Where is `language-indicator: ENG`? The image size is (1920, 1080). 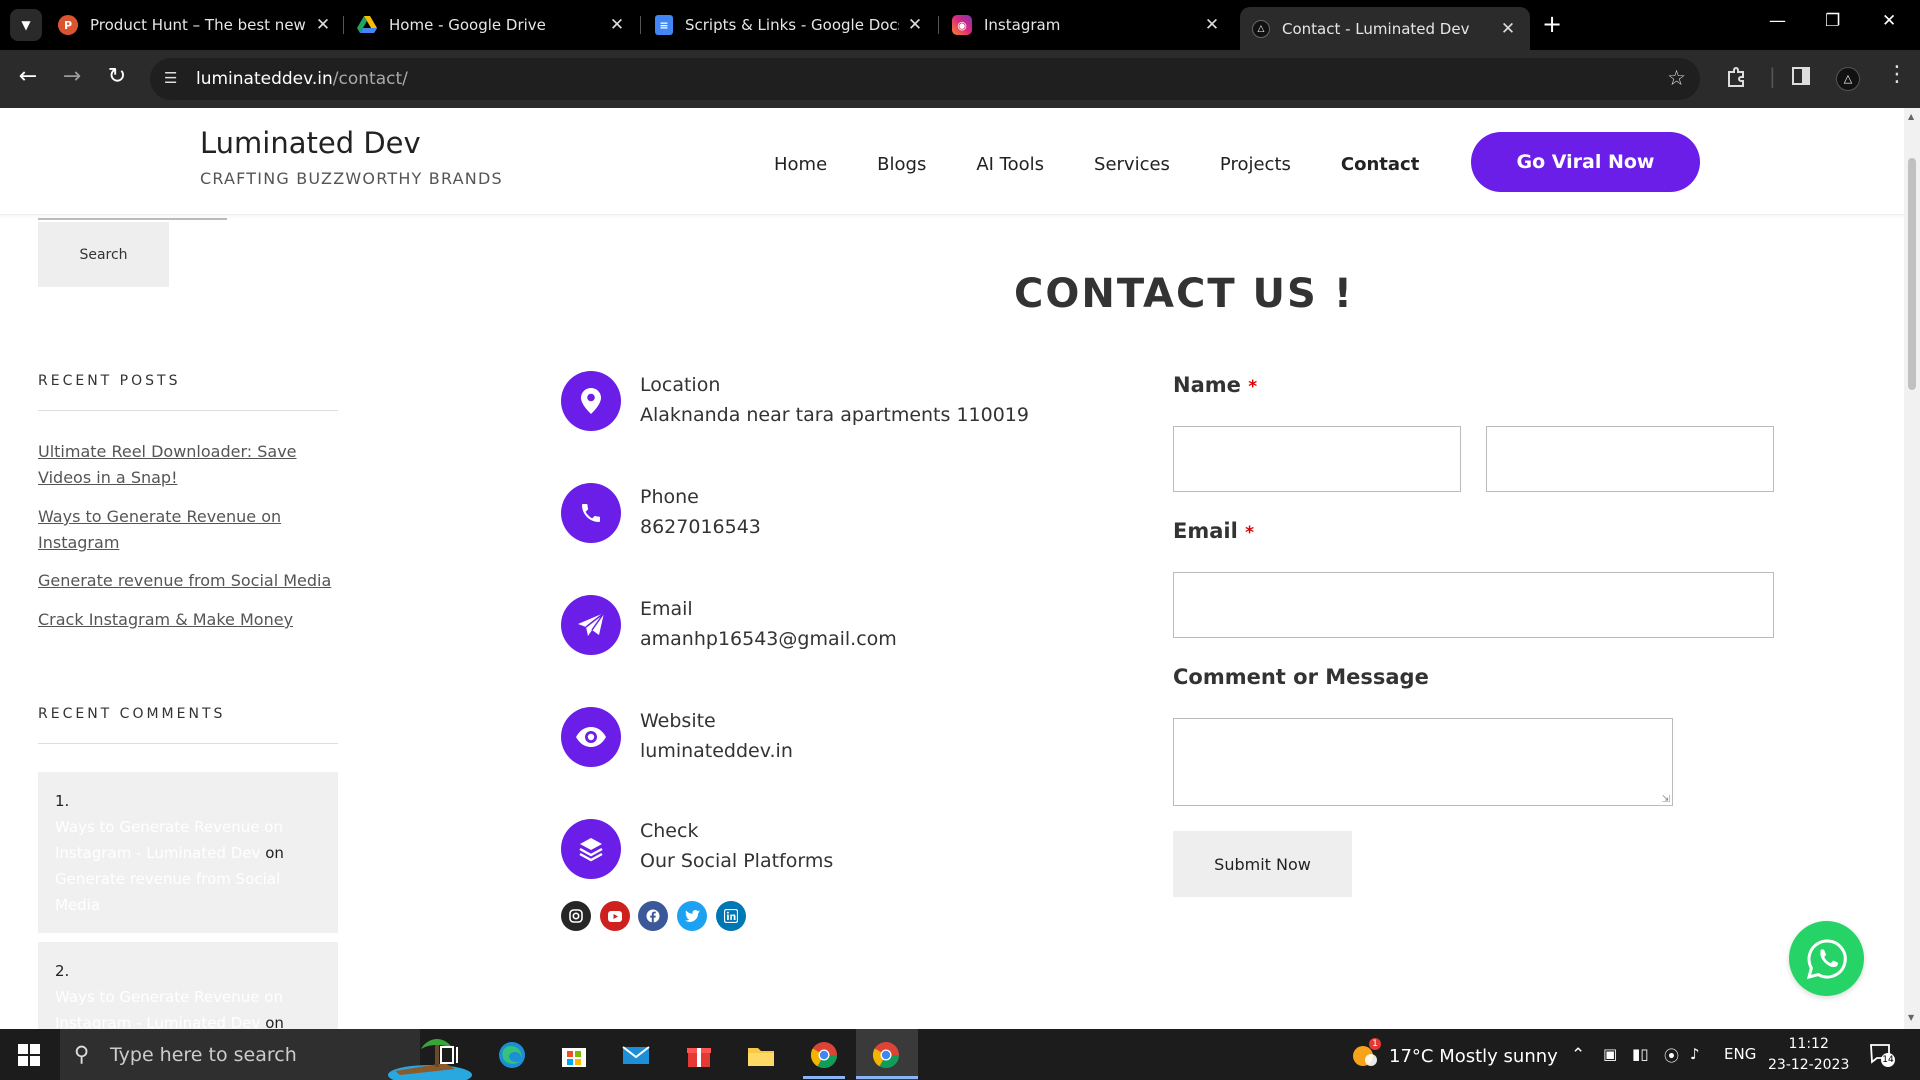
language-indicator: ENG is located at coordinates (1740, 1054).